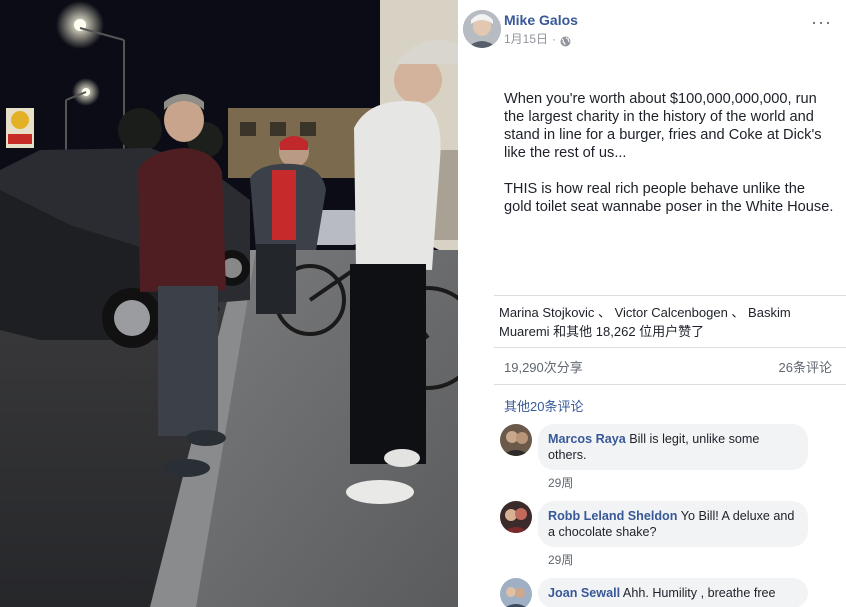 The height and width of the screenshot is (607, 846). What do you see at coordinates (821, 22) in the screenshot?
I see `more-options-icon: ···` at bounding box center [821, 22].